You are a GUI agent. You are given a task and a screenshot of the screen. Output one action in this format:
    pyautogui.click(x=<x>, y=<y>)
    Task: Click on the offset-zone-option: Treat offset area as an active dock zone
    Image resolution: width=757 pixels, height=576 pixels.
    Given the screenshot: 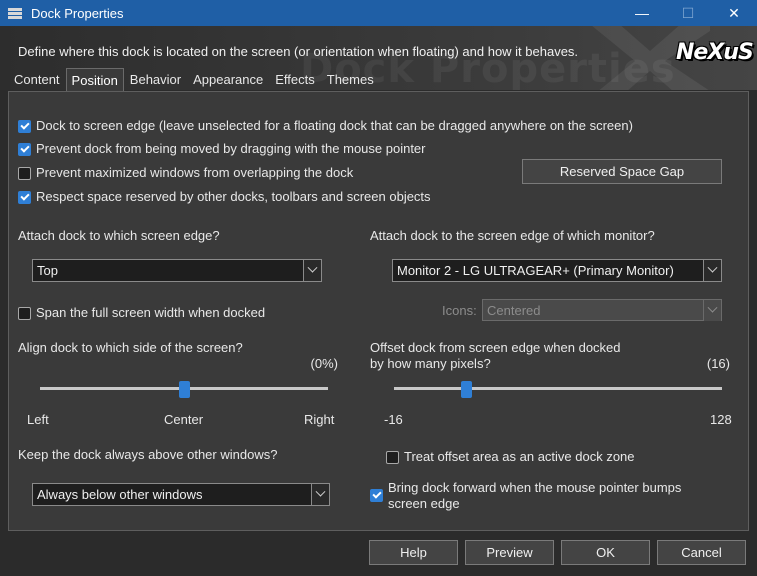 What is the action you would take?
    pyautogui.click(x=510, y=457)
    